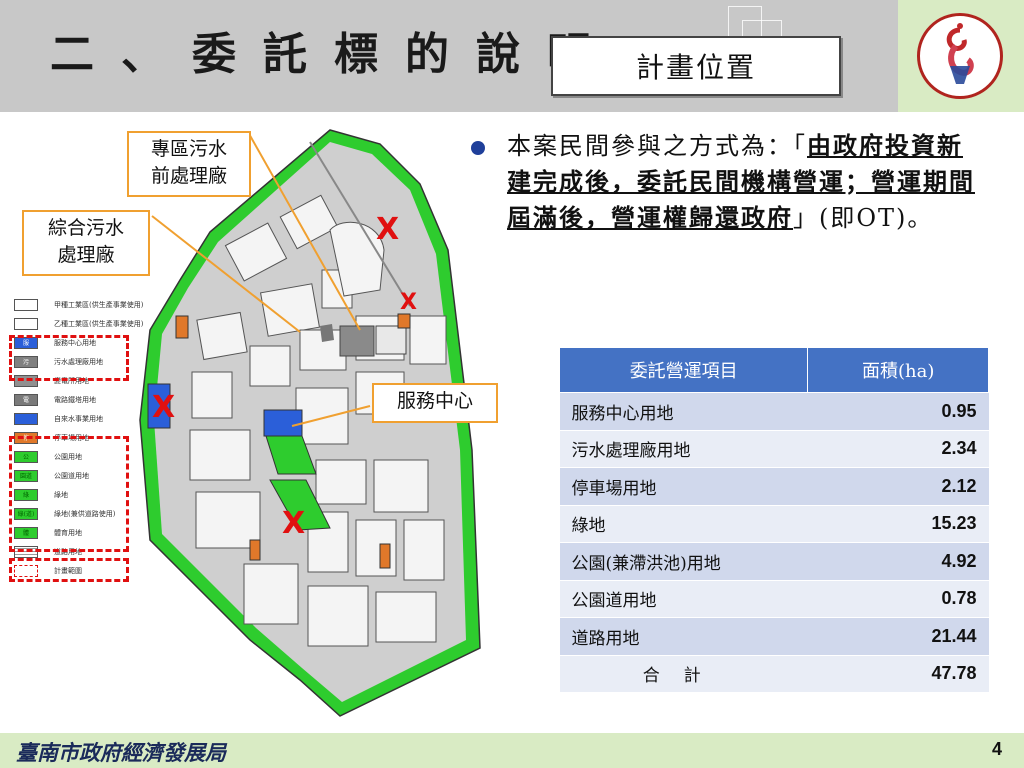 This screenshot has width=1024, height=768. I want to click on logo-icon, so click(960, 56).